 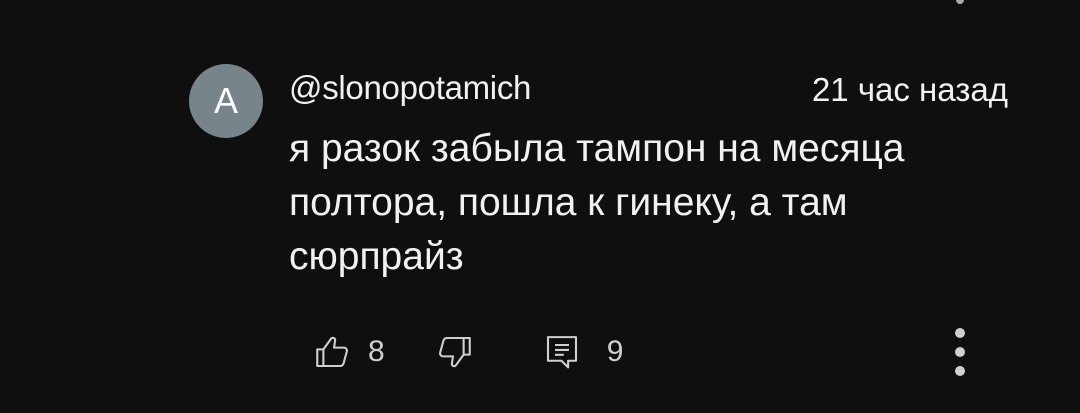 I want to click on comment-actions: 8 9, so click(x=467, y=352).